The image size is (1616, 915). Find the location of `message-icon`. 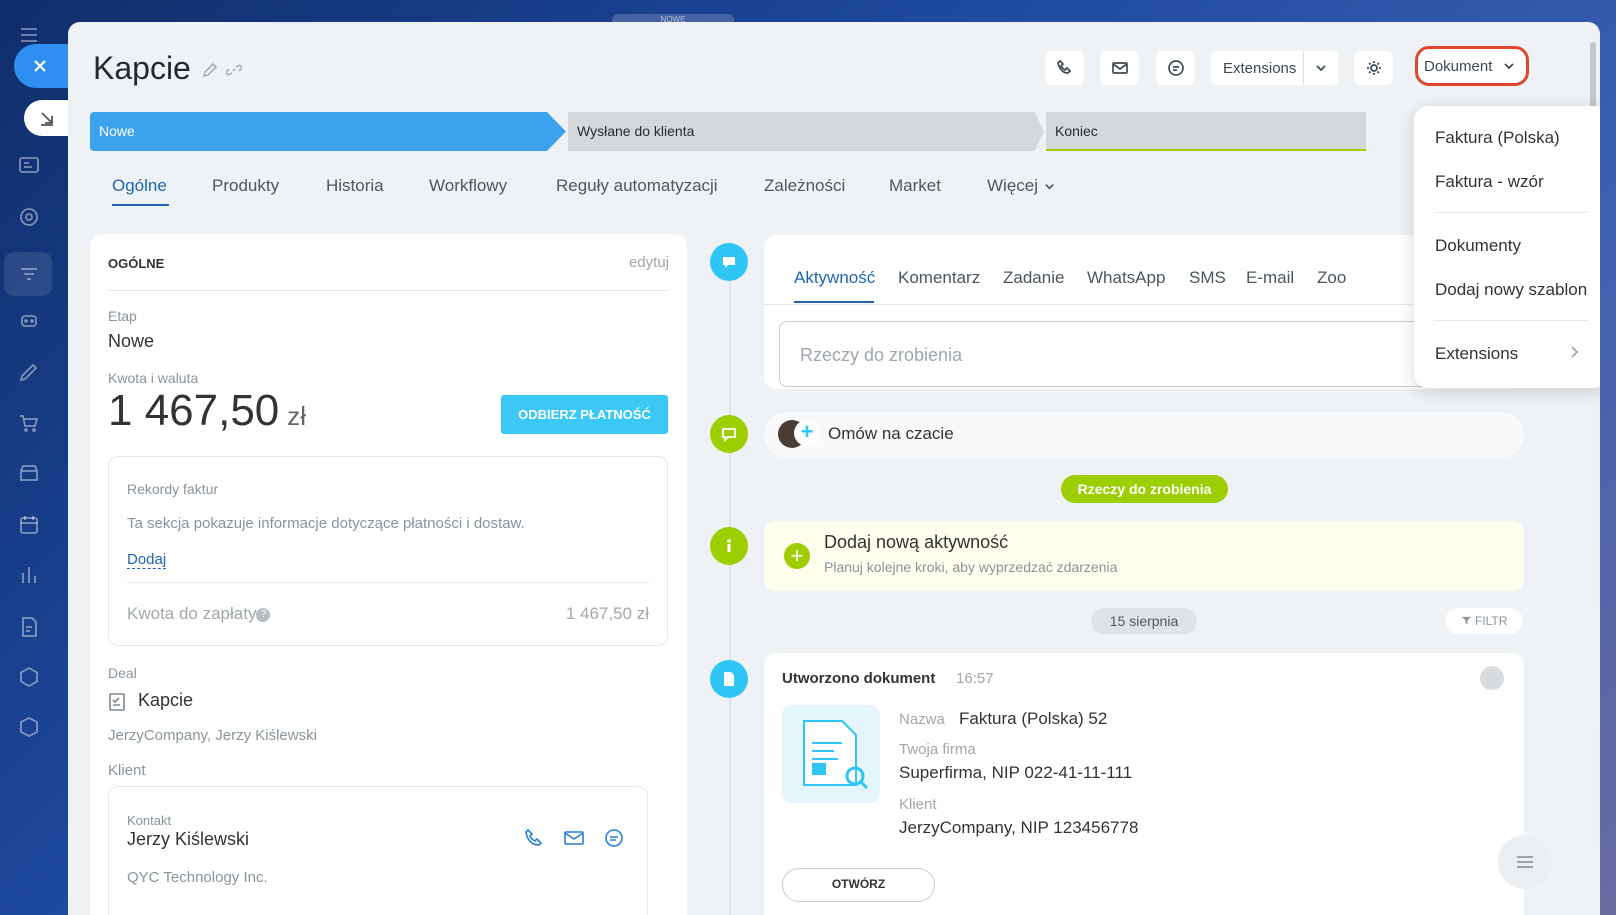

message-icon is located at coordinates (729, 262).